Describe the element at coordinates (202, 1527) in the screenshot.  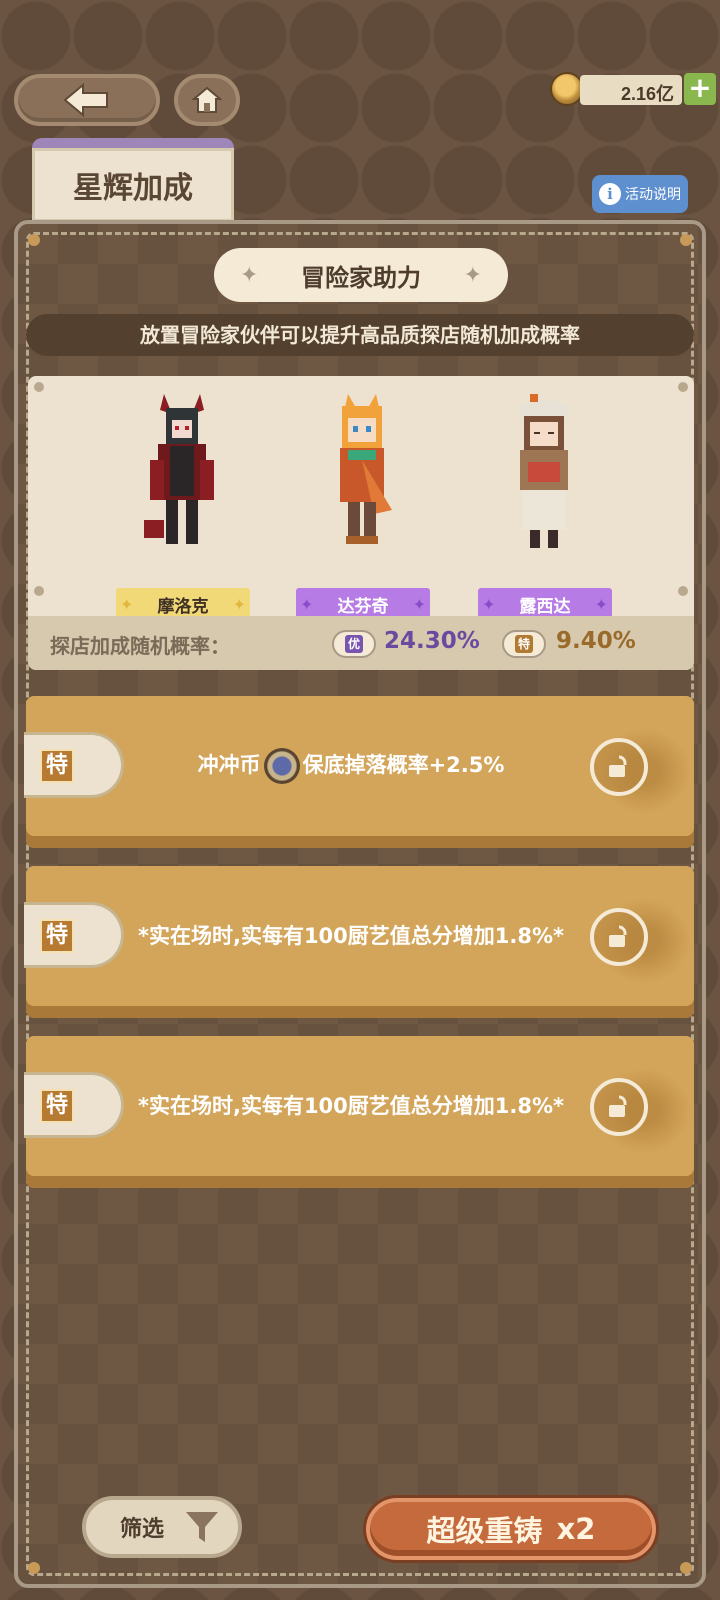
I see `funnel-icon` at that location.